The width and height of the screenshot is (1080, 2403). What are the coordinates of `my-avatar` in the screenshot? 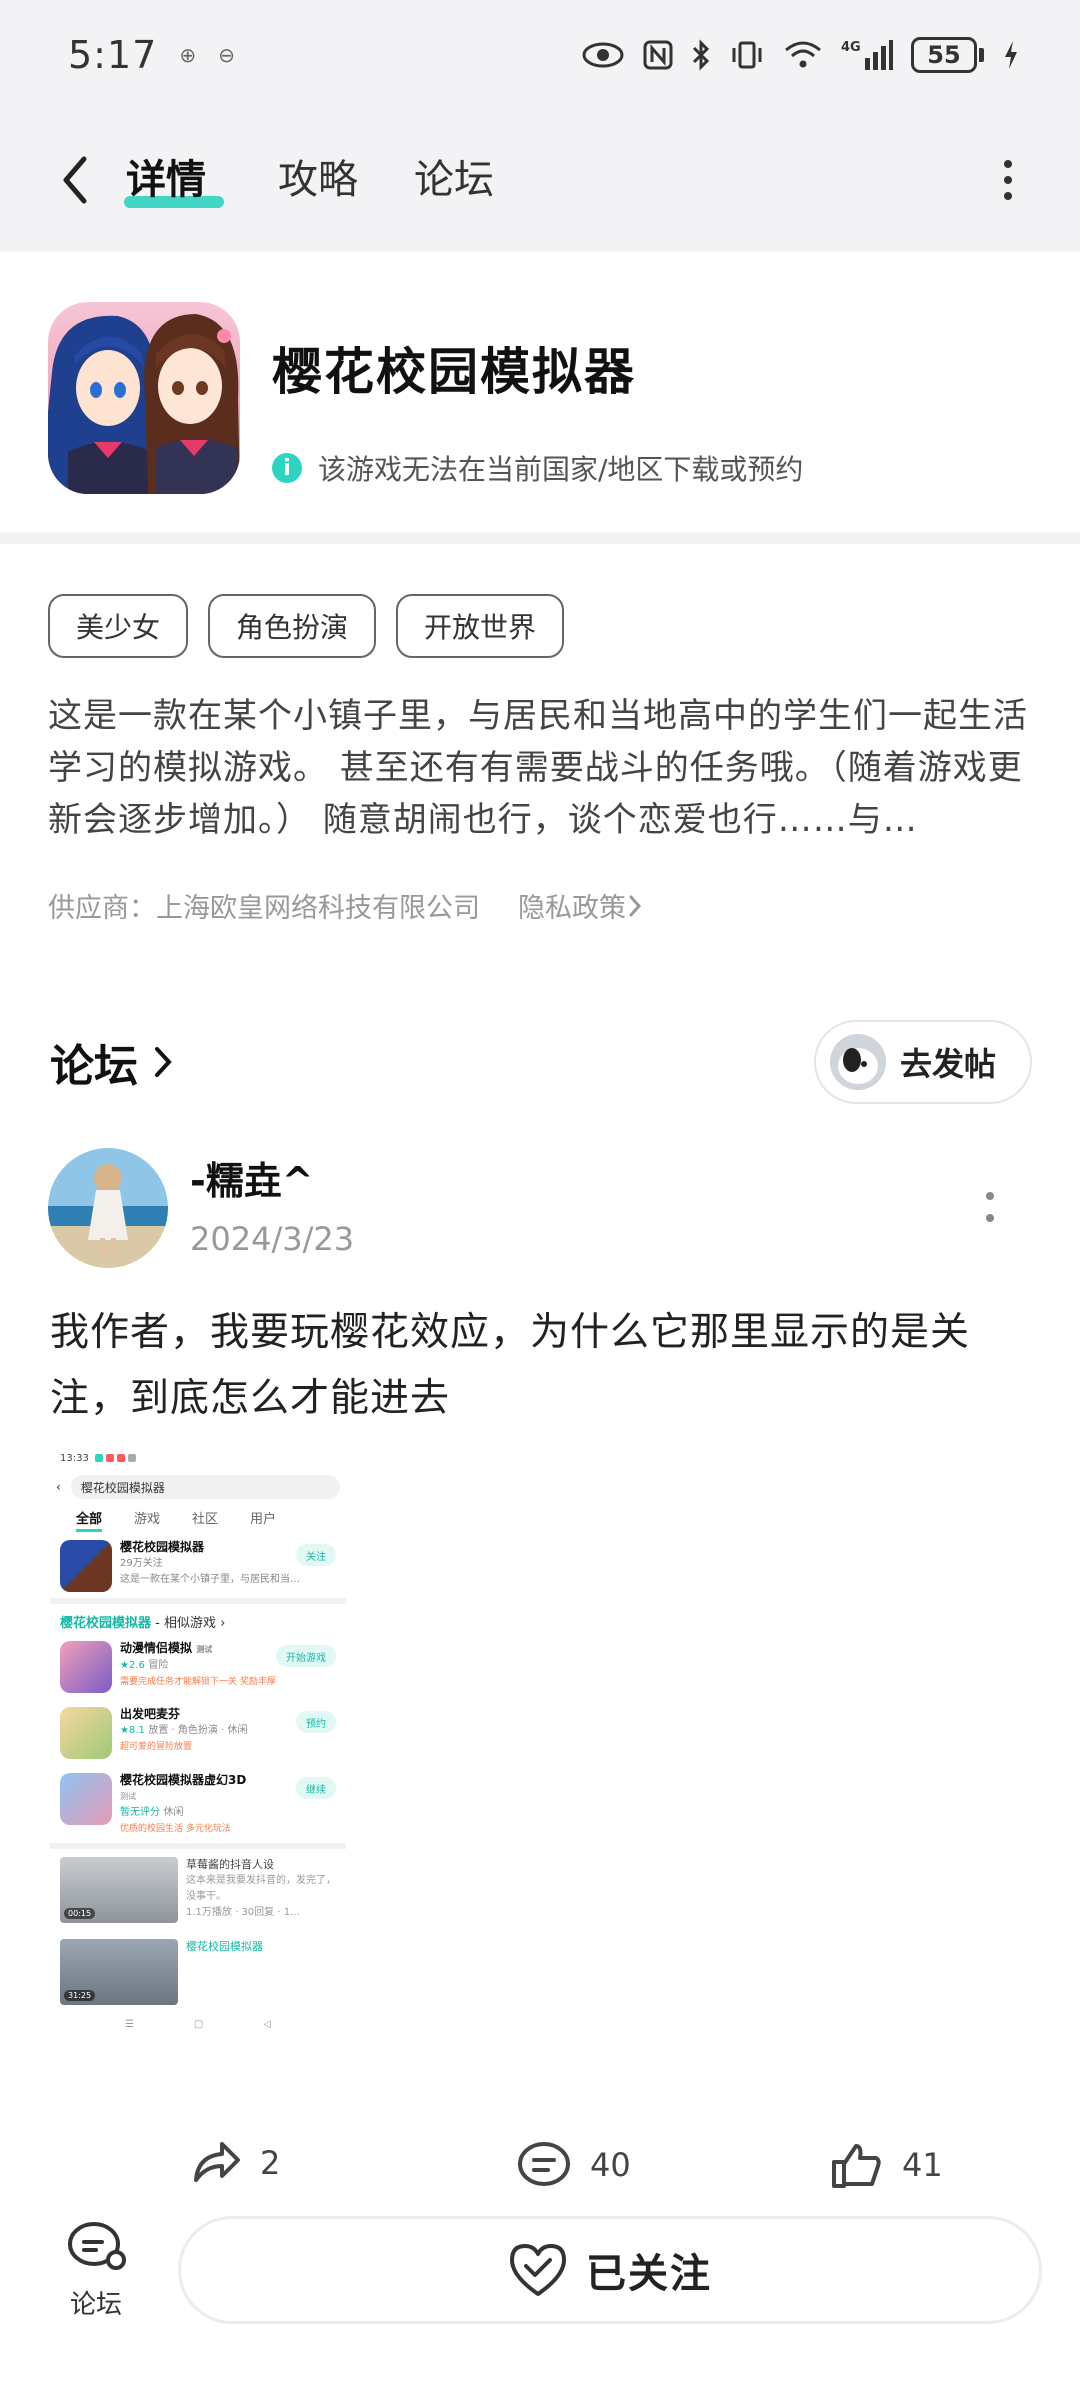 It's located at (858, 1062).